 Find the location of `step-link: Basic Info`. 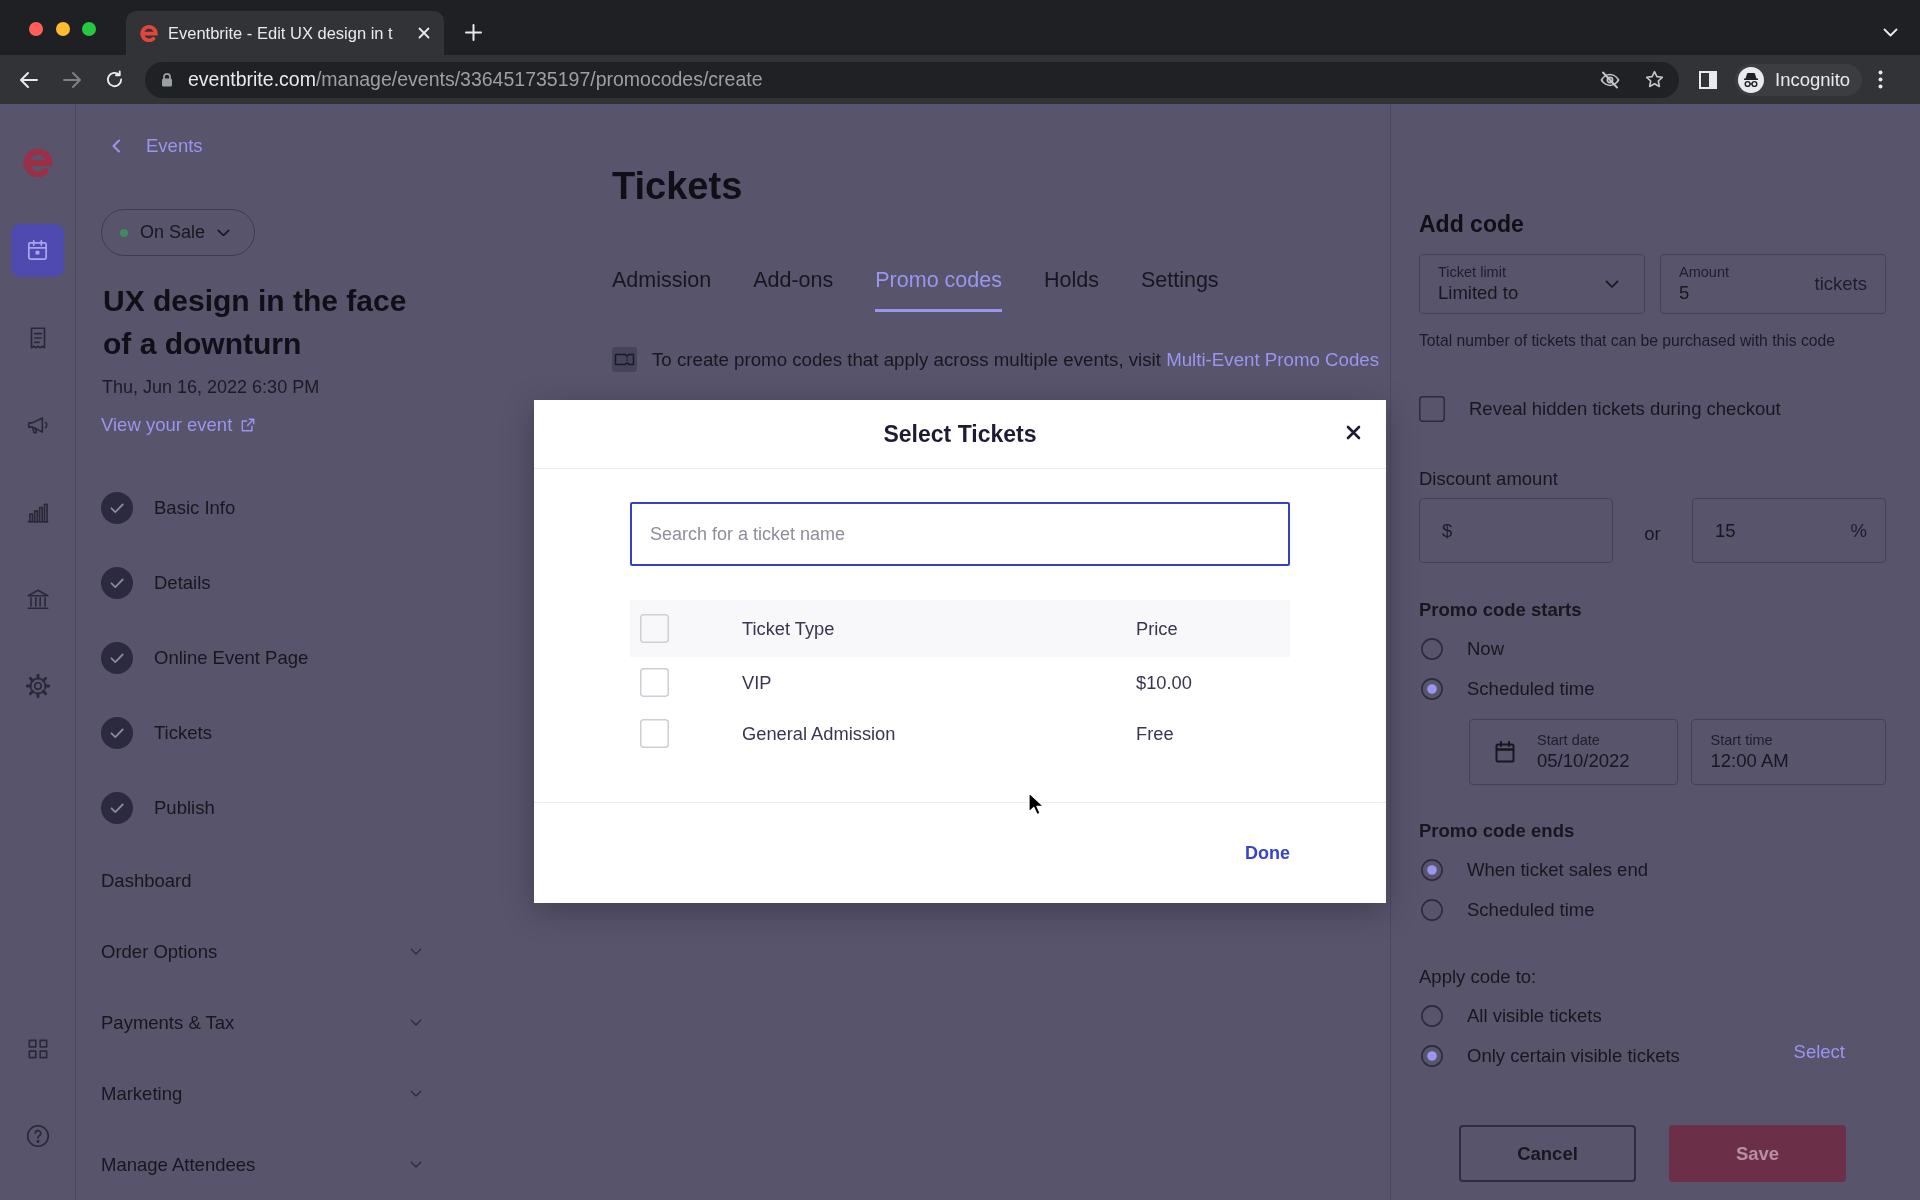

step-link: Basic Info is located at coordinates (195, 508).